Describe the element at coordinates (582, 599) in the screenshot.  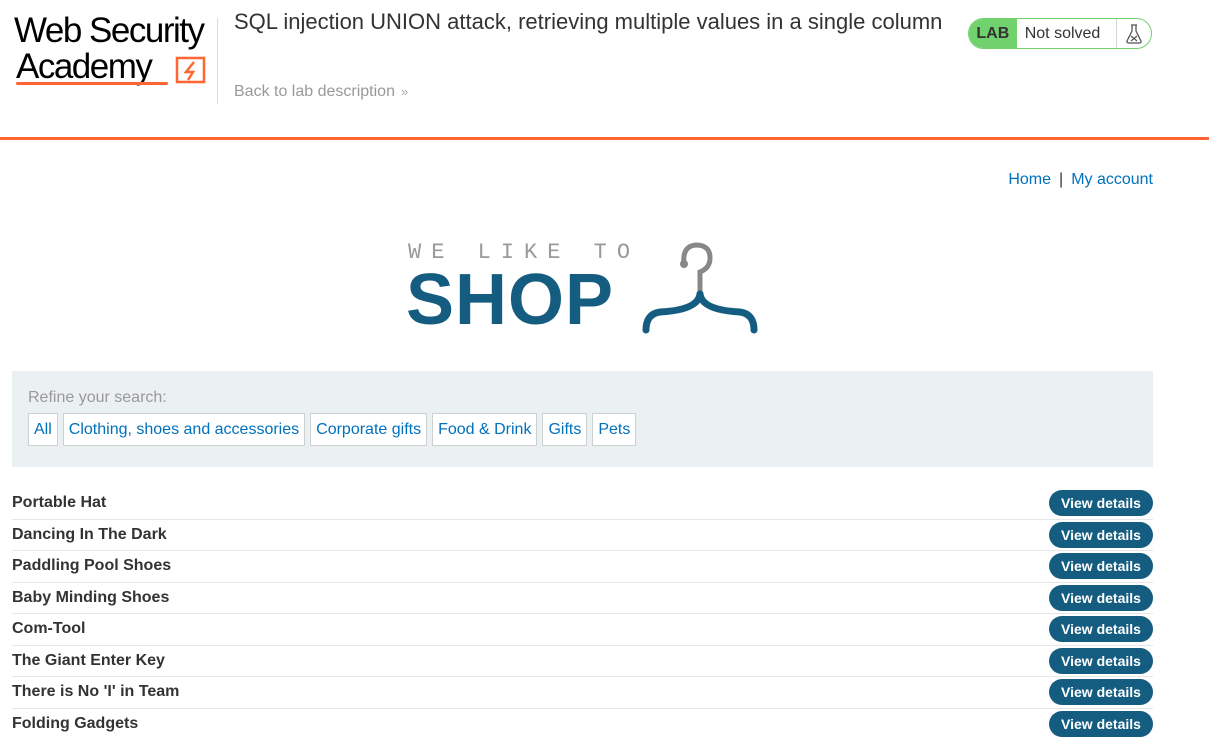
I see `product-row: Baby Minding Shoes View details` at that location.